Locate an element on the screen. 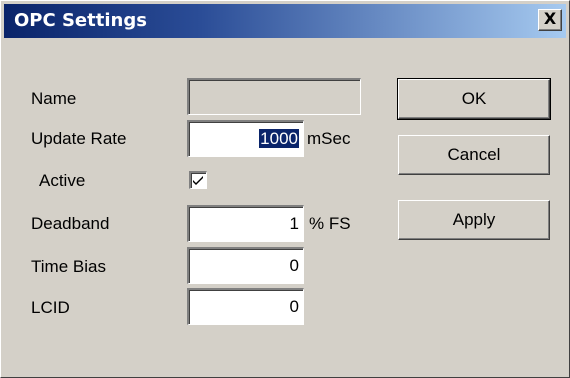 The height and width of the screenshot is (378, 570). active-checkbox is located at coordinates (198, 180).